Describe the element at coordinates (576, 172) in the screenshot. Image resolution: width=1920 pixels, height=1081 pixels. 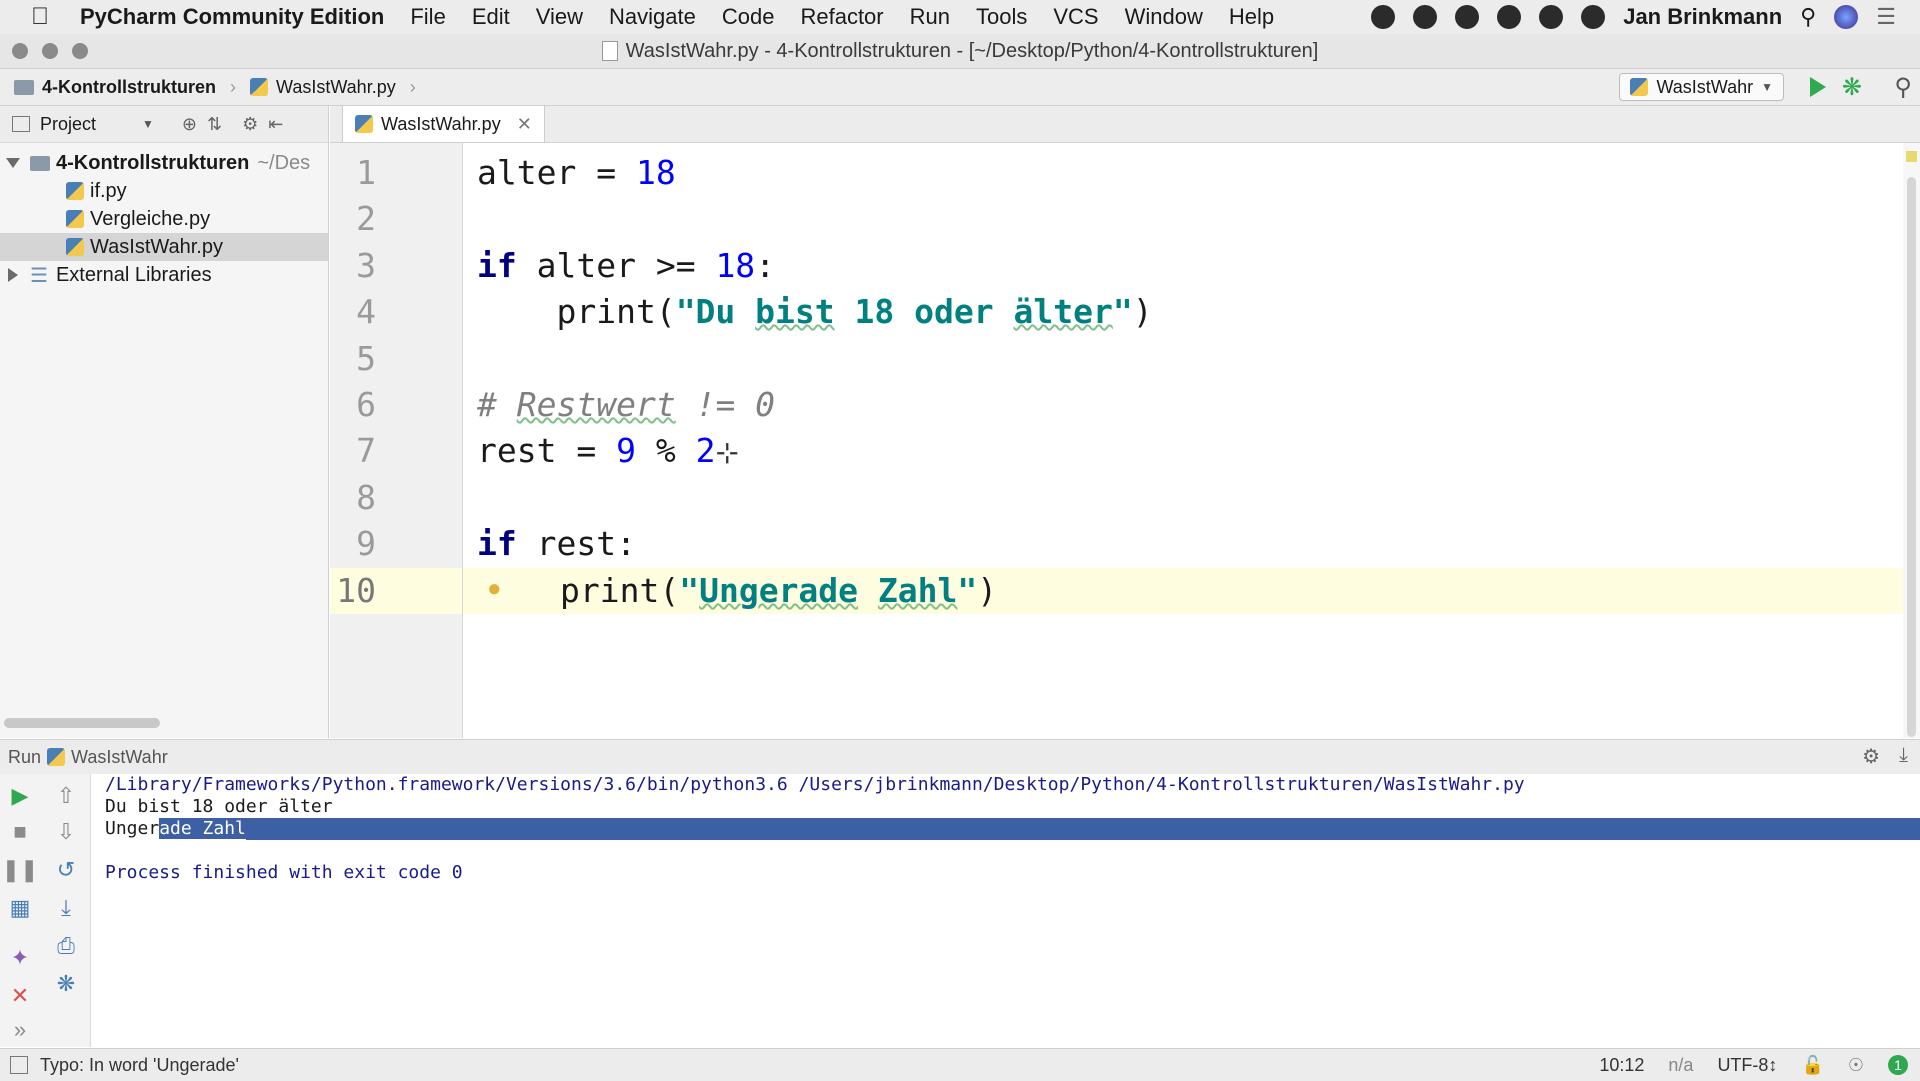
I see `code-line-1: alter = 18` at that location.